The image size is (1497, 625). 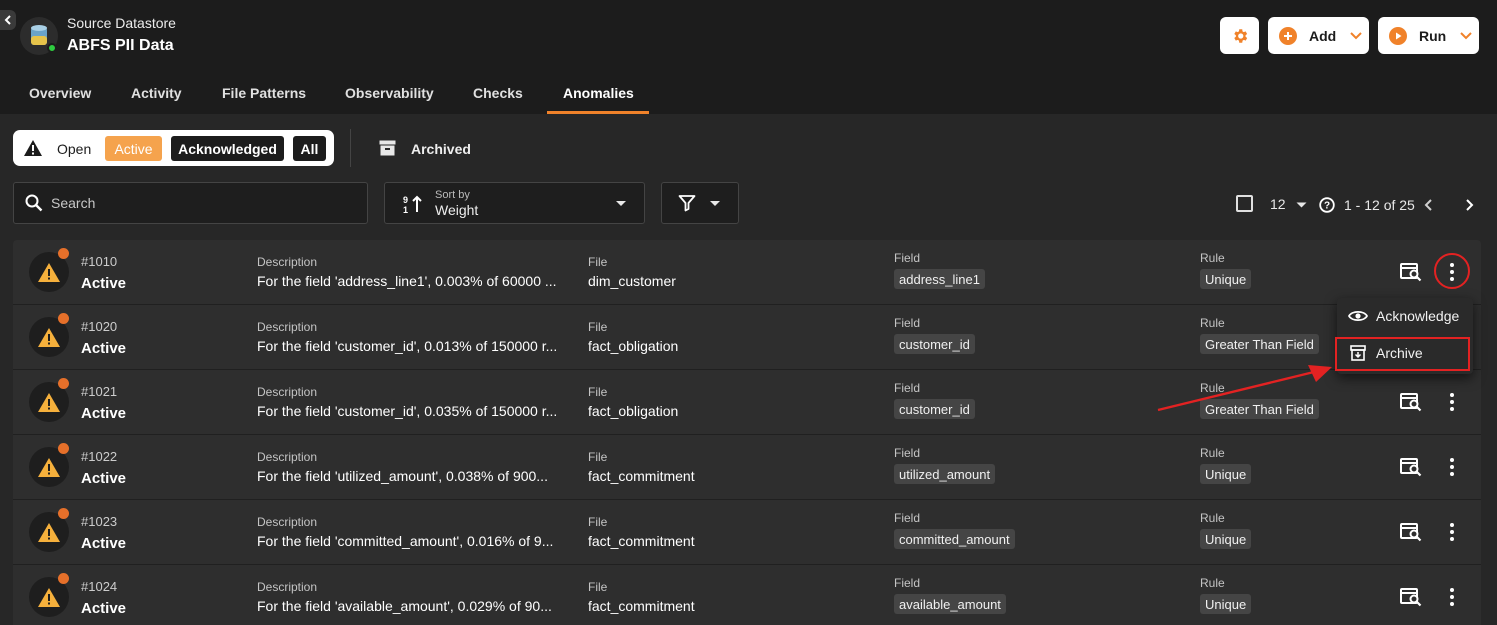 I want to click on all-filter-pill: All, so click(x=309, y=148).